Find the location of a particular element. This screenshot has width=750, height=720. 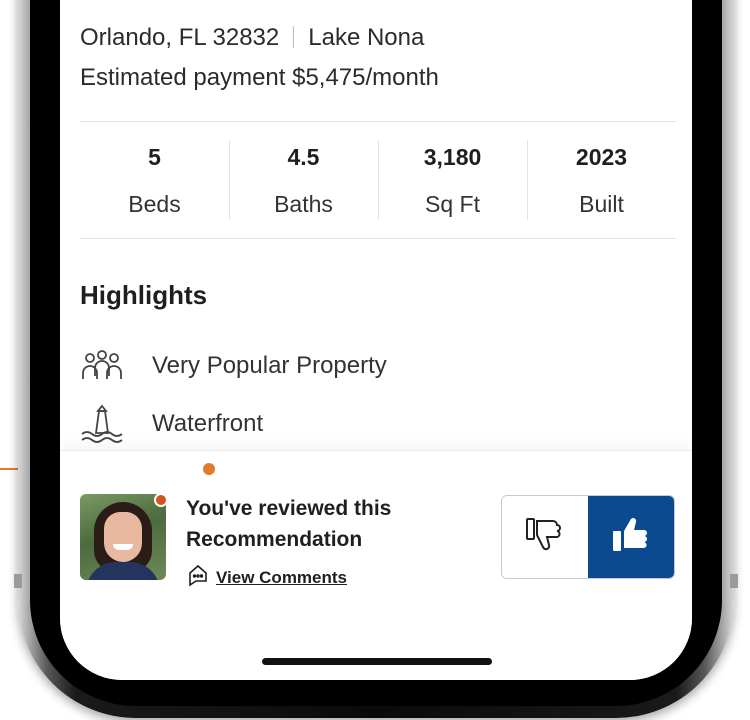

agent-avatar is located at coordinates (123, 537).